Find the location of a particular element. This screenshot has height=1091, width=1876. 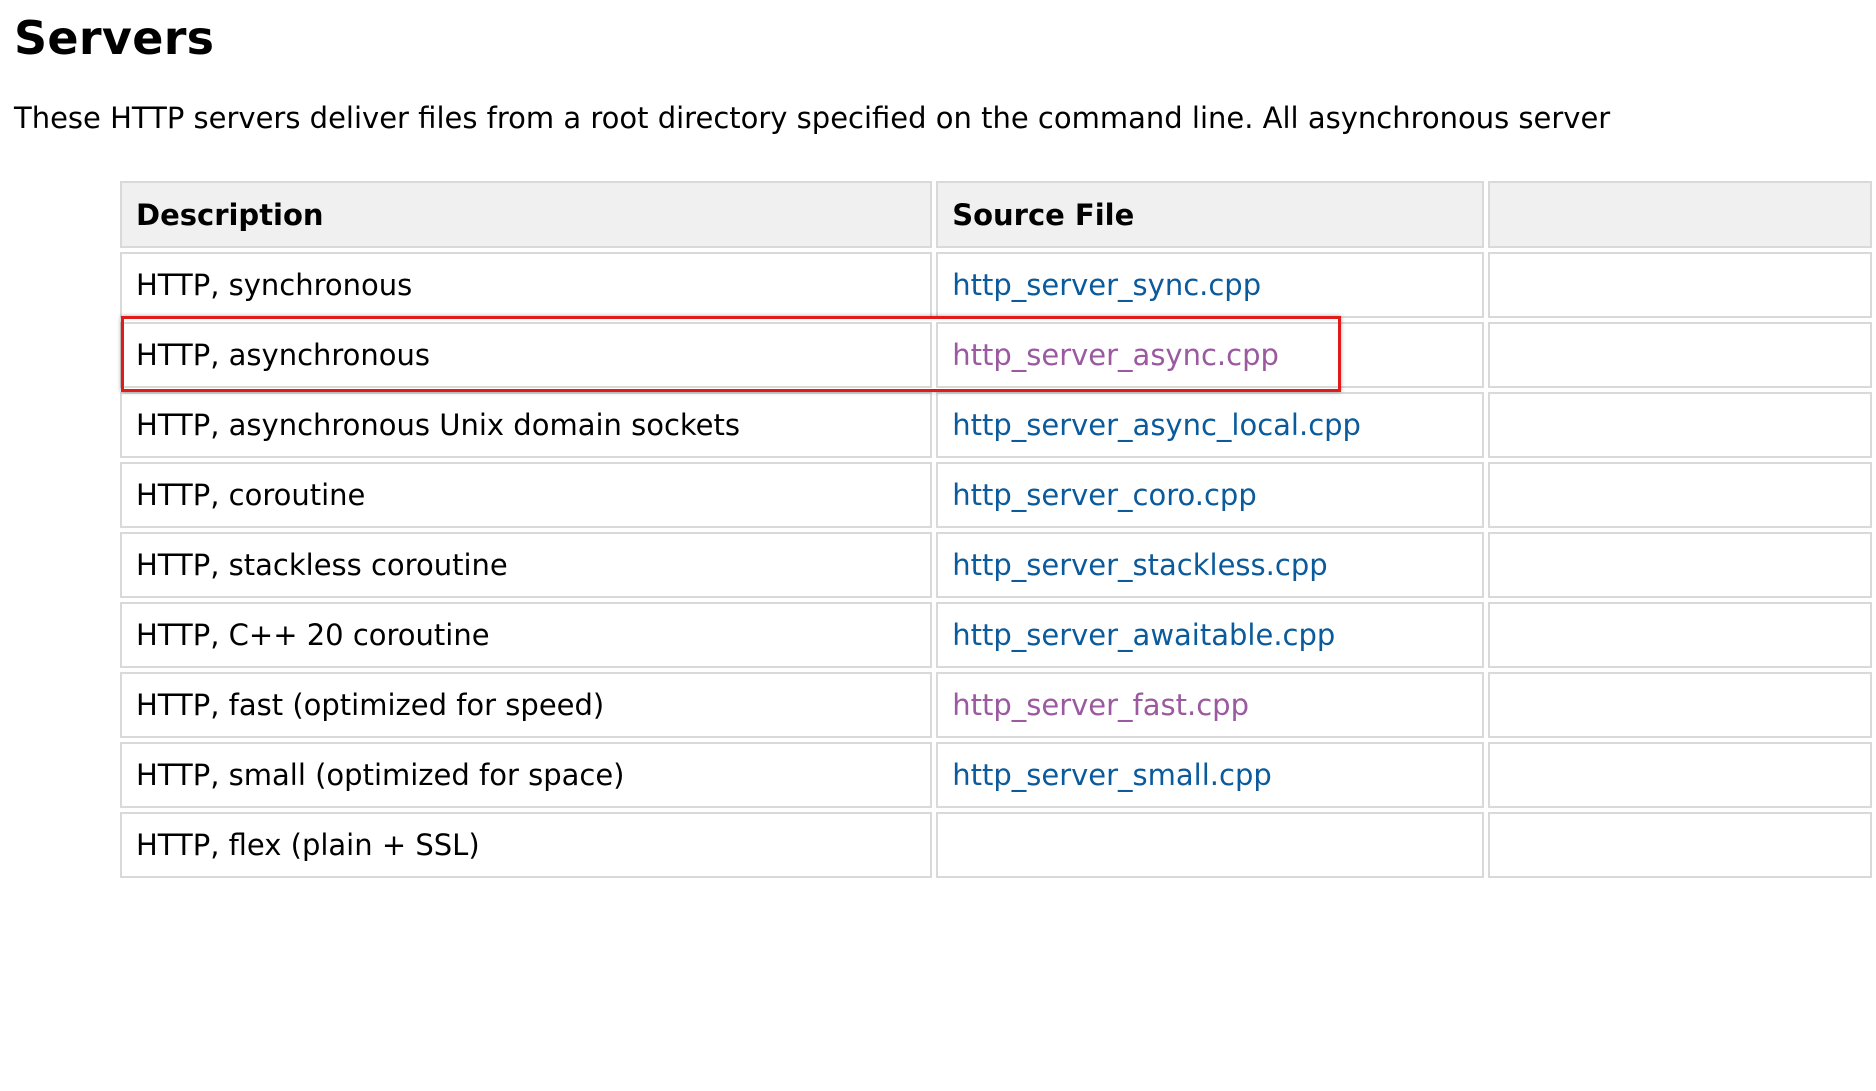

row-source-cell: http_server_coro.cpp is located at coordinates (1210, 495).